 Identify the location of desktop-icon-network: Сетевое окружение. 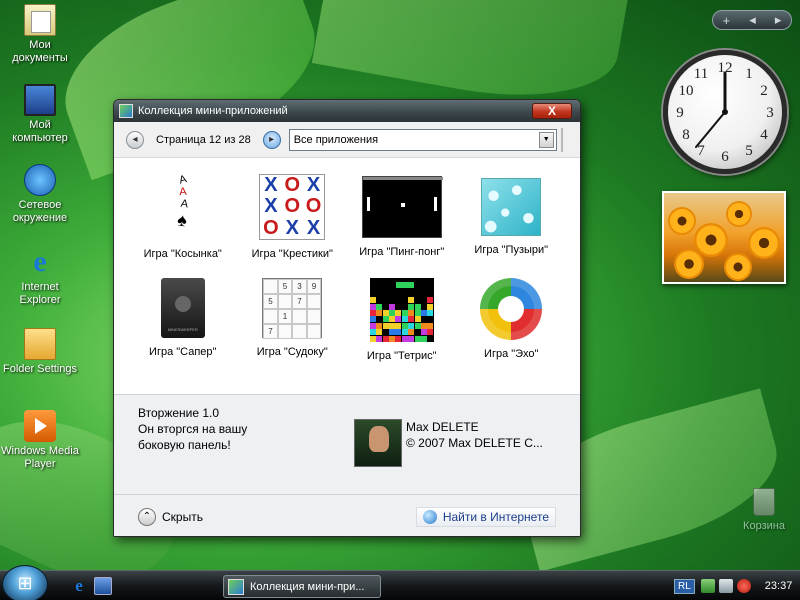
(40, 194).